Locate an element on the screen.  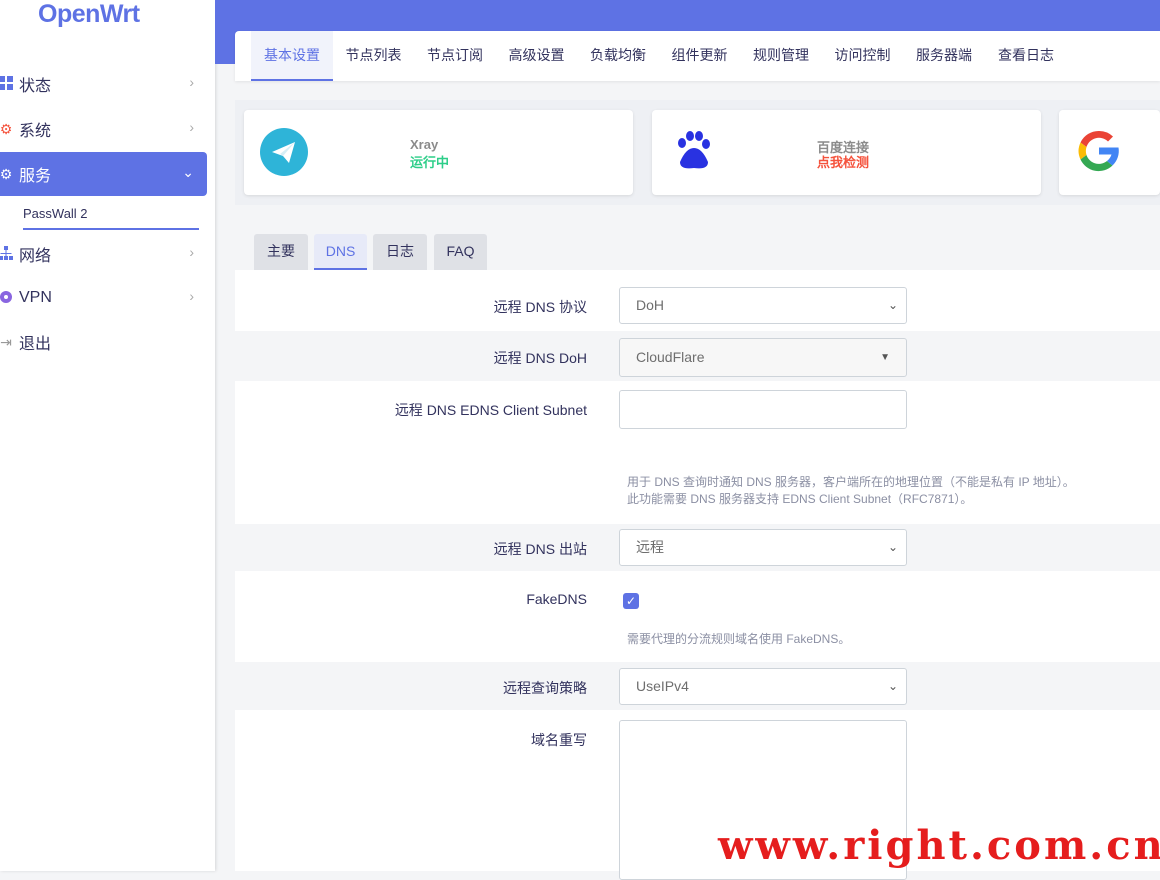
network-icon is located at coordinates (8, 254).